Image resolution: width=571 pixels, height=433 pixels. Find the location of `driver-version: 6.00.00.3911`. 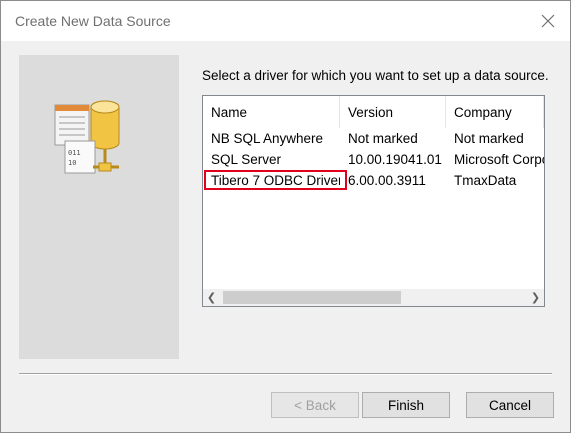

driver-version: 6.00.00.3911 is located at coordinates (387, 180).